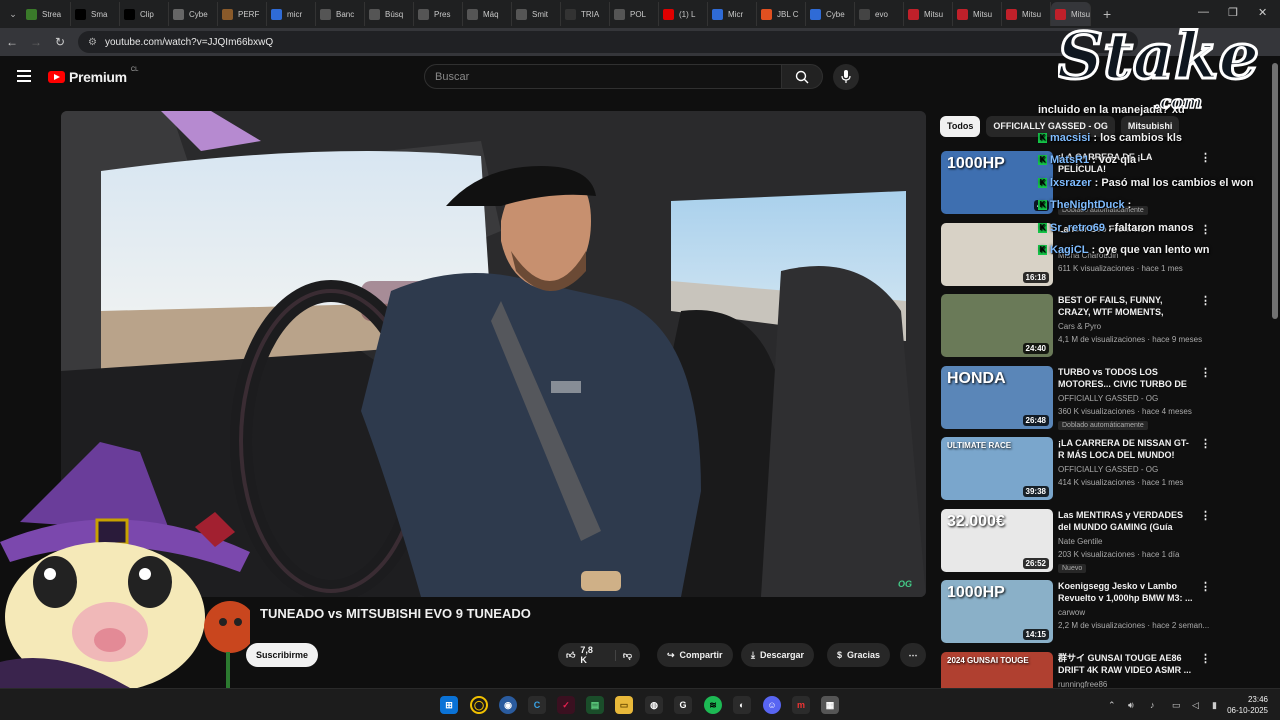  What do you see at coordinates (93, 76) in the screenshot?
I see `youtube-logo: Premium CL` at bounding box center [93, 76].